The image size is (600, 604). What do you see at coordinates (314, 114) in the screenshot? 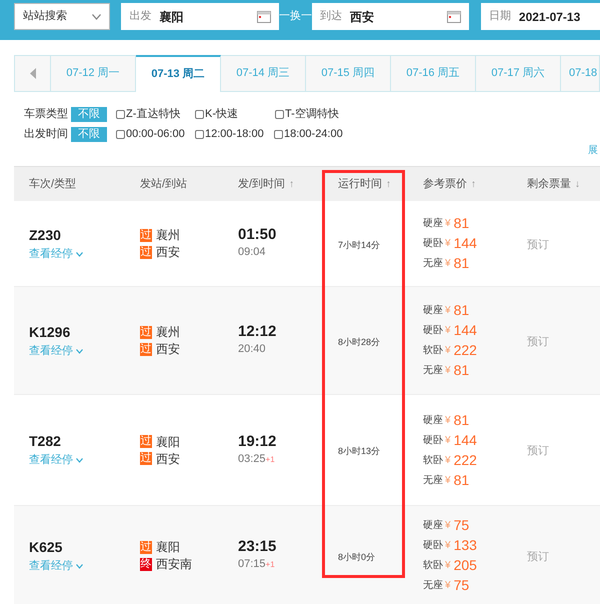
I see `filter-checkbox: T-空调特快` at bounding box center [314, 114].